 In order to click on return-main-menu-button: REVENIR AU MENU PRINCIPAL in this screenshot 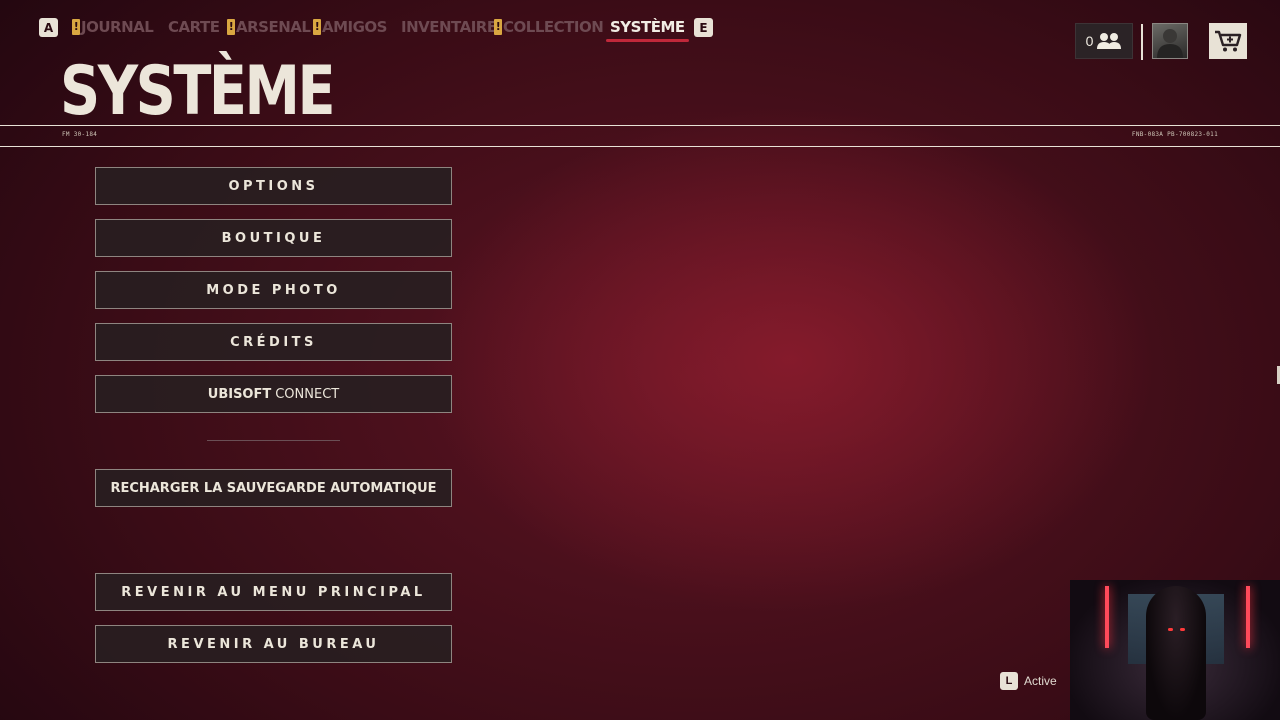, I will do `click(273, 592)`.